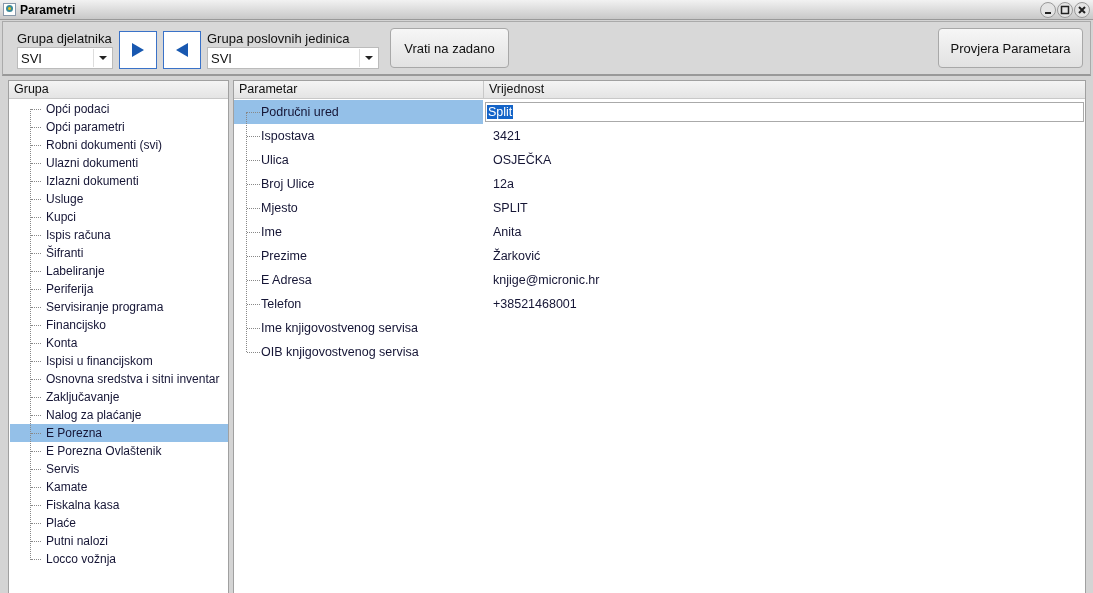 The image size is (1093, 593). What do you see at coordinates (119, 343) in the screenshot?
I see `tree-item: Konta` at bounding box center [119, 343].